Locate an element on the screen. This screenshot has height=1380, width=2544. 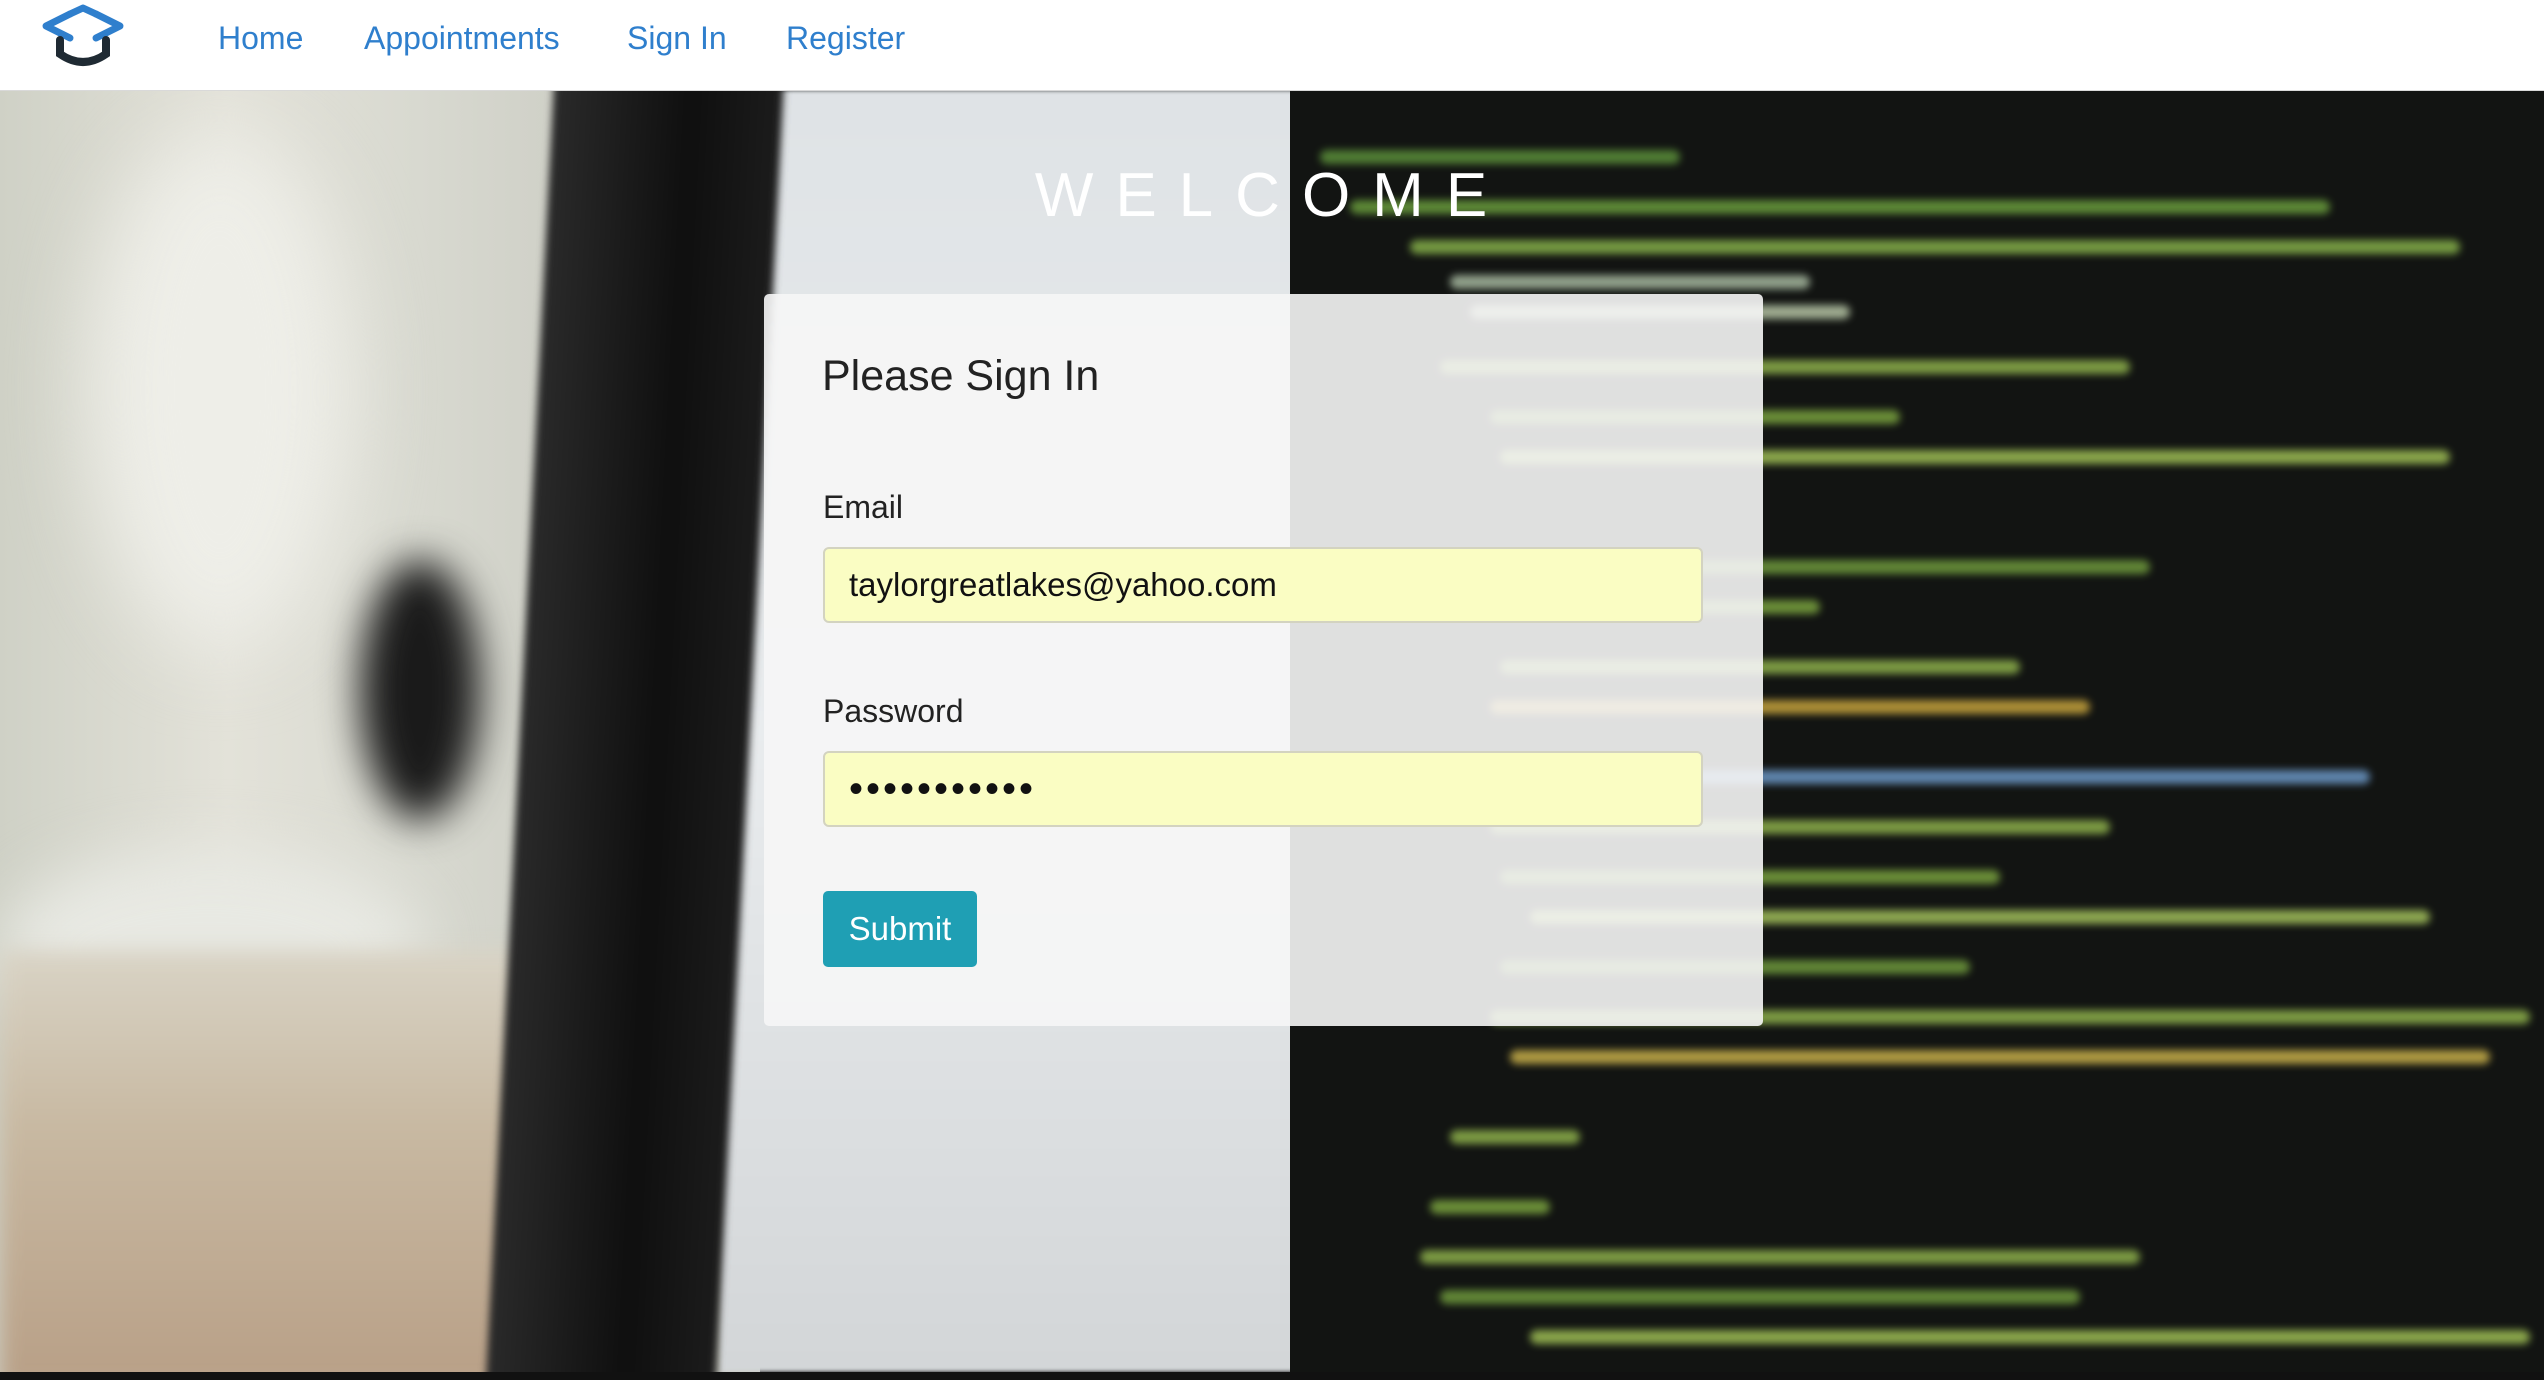
navbar: Home Appointments Sign In Register is located at coordinates (1272, 45).